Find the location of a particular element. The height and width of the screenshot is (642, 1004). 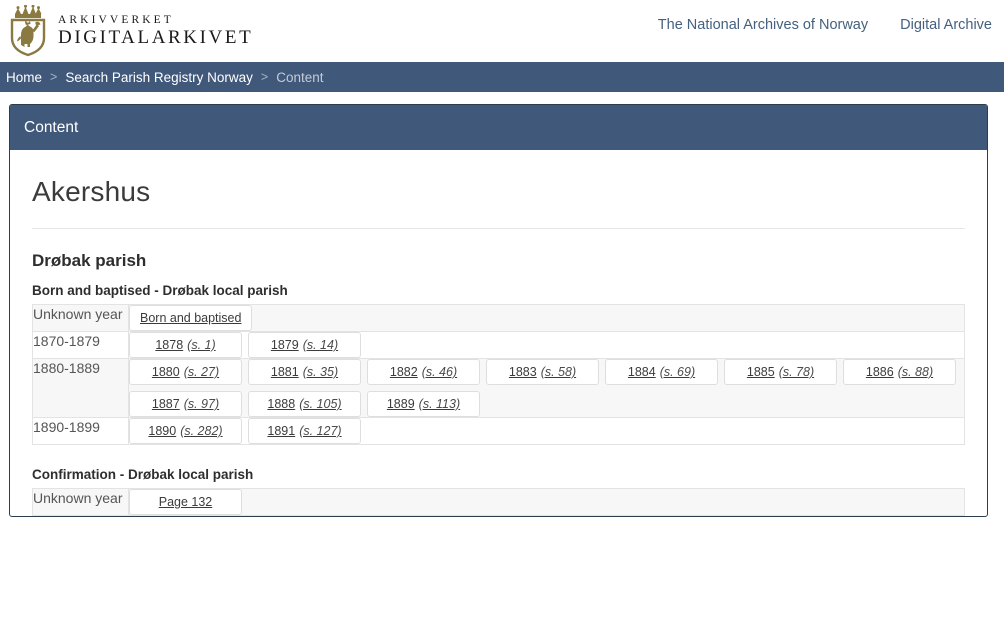

page-link-label: 1882 is located at coordinates (403, 372).